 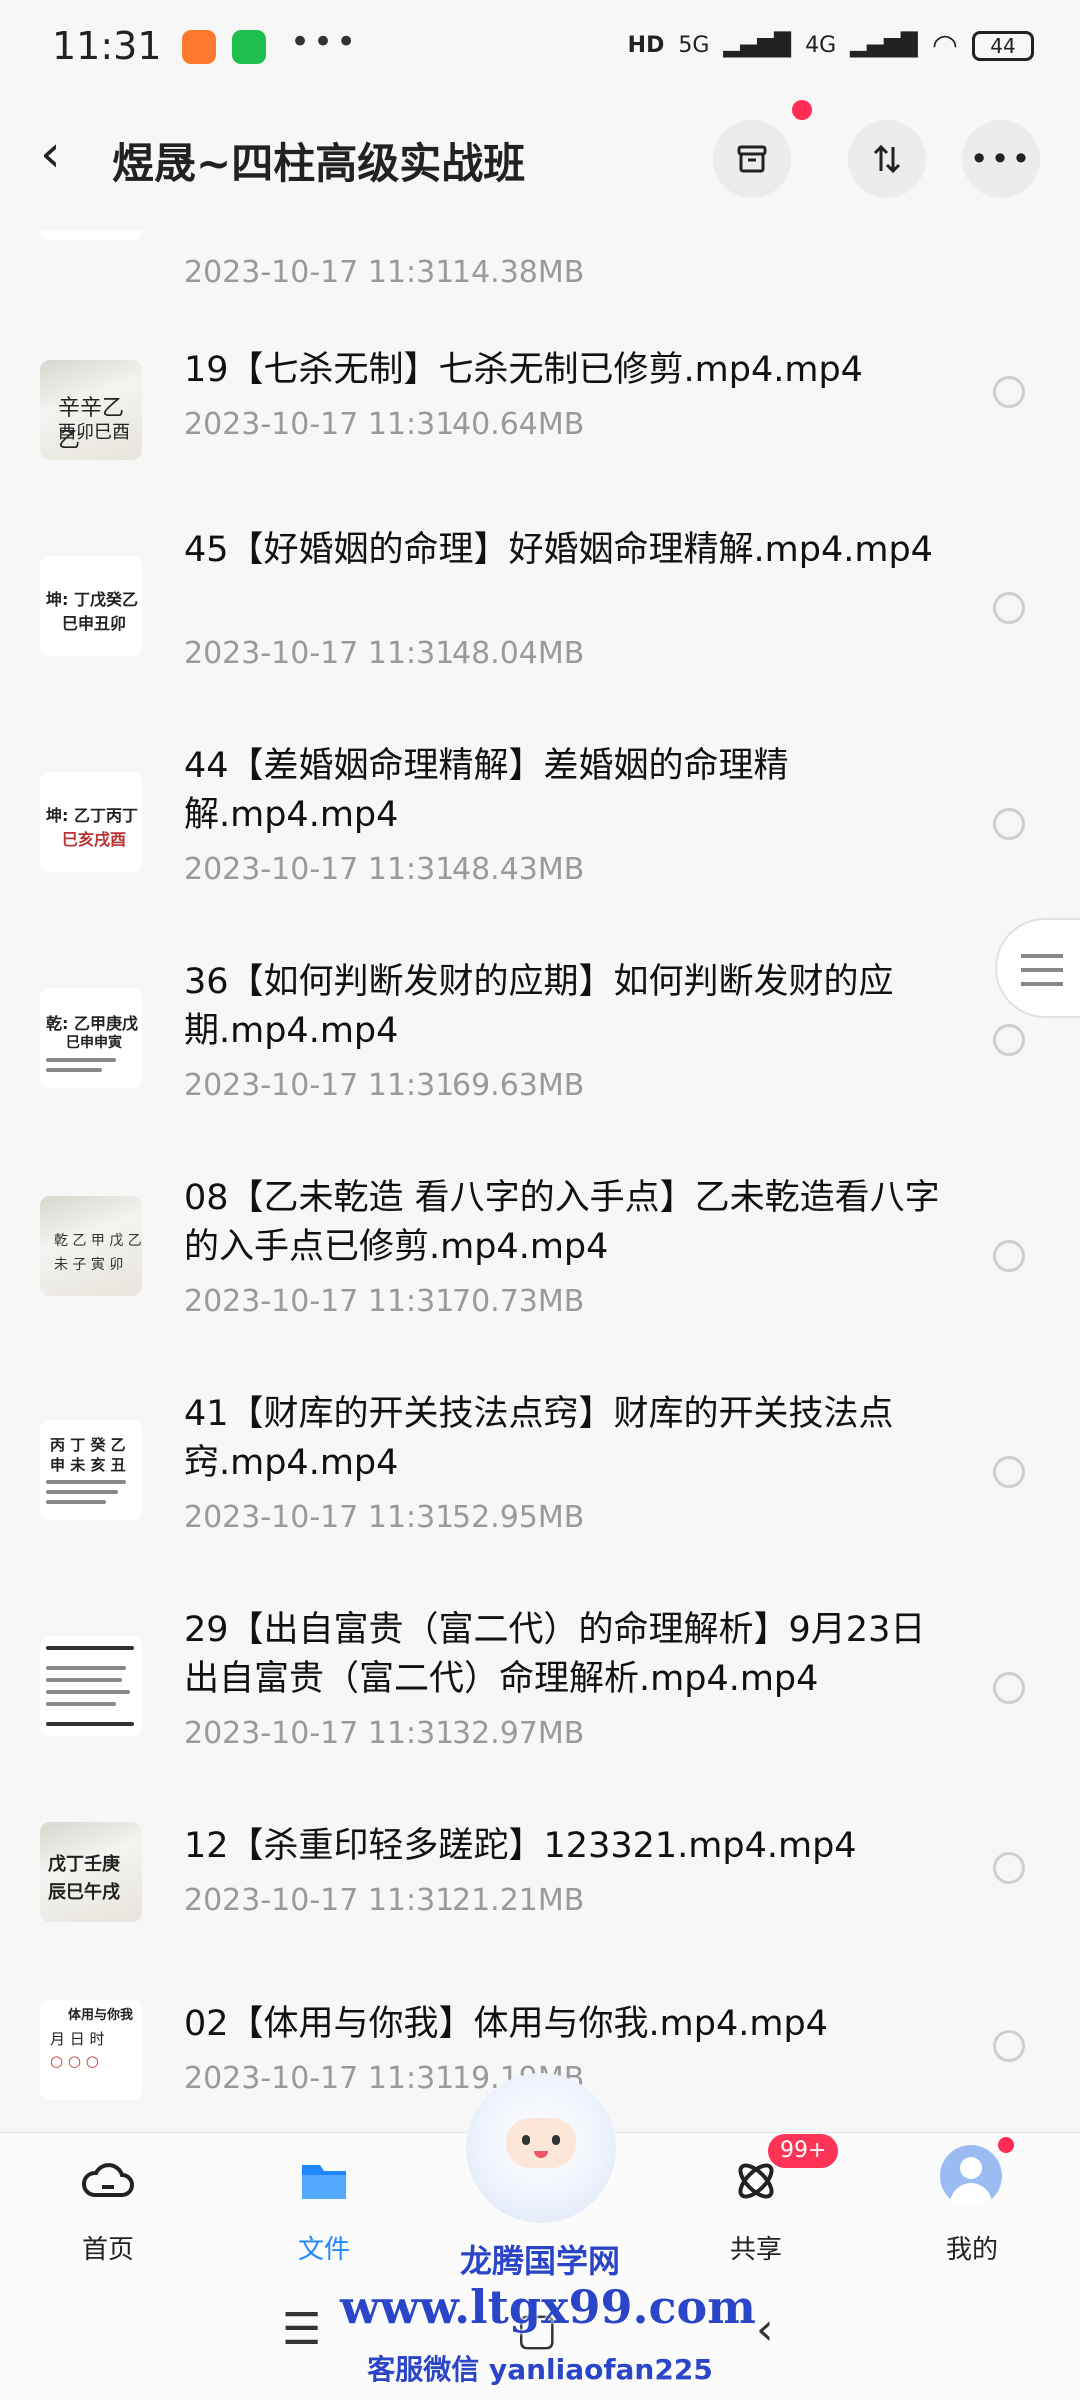 I want to click on hd-icon: HD, so click(x=646, y=45).